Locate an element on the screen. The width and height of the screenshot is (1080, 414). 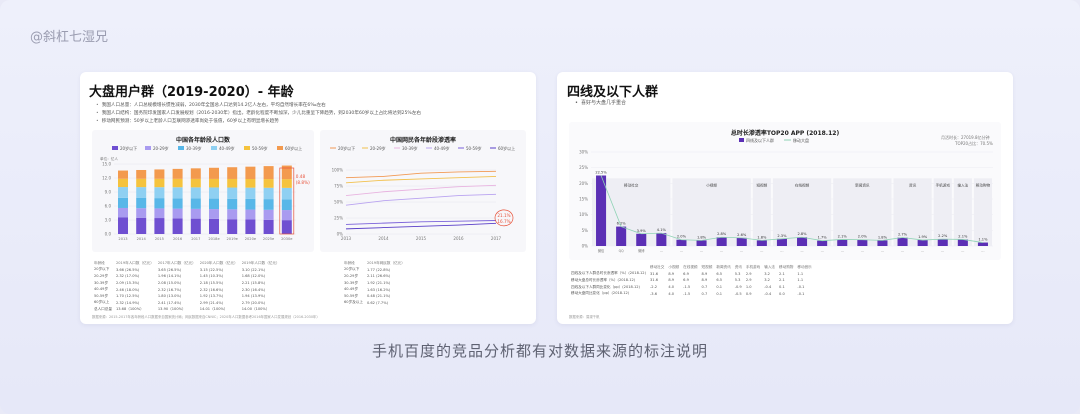
table-cell: 30-39岁 is located at coordinates (101, 282).